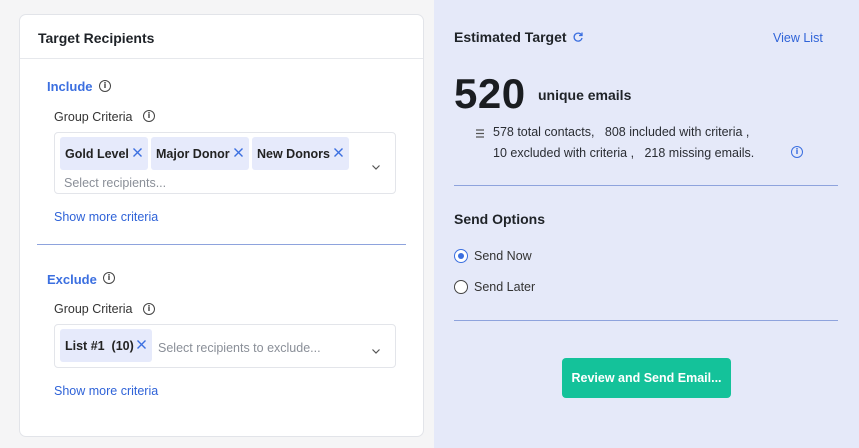 This screenshot has width=859, height=448. Describe the element at coordinates (503, 256) in the screenshot. I see `send-now-label: Send Now` at that location.